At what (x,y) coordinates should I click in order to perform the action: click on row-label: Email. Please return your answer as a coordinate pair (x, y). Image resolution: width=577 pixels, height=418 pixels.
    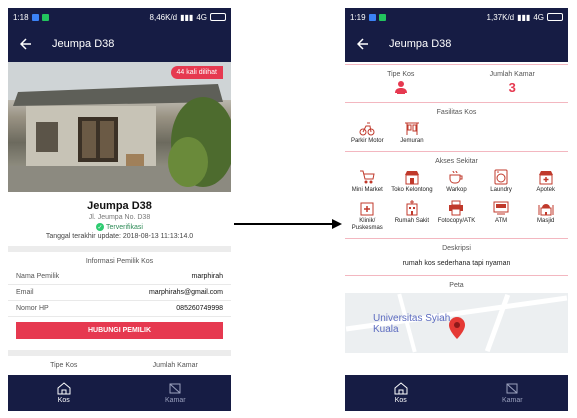
    Looking at the image, I should click on (25, 292).